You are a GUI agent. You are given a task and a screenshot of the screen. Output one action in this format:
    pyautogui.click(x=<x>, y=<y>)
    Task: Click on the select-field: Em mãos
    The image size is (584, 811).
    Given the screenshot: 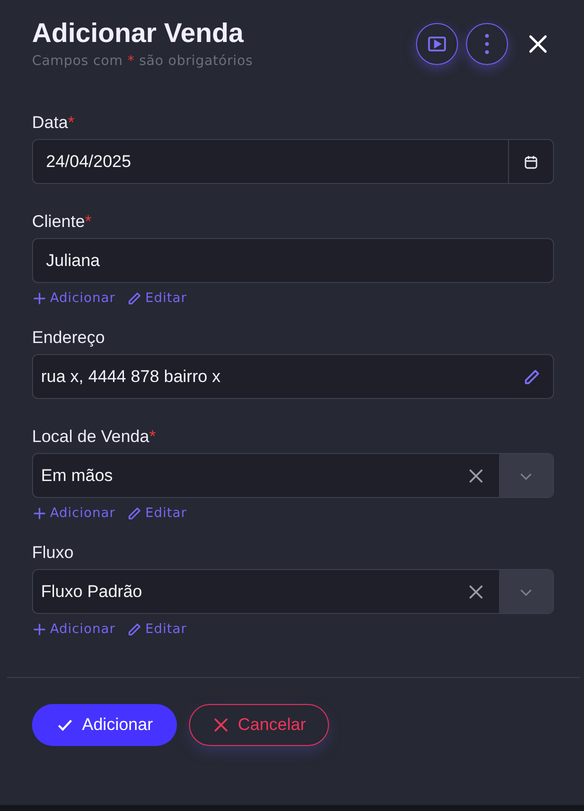 What is the action you would take?
    pyautogui.click(x=293, y=475)
    